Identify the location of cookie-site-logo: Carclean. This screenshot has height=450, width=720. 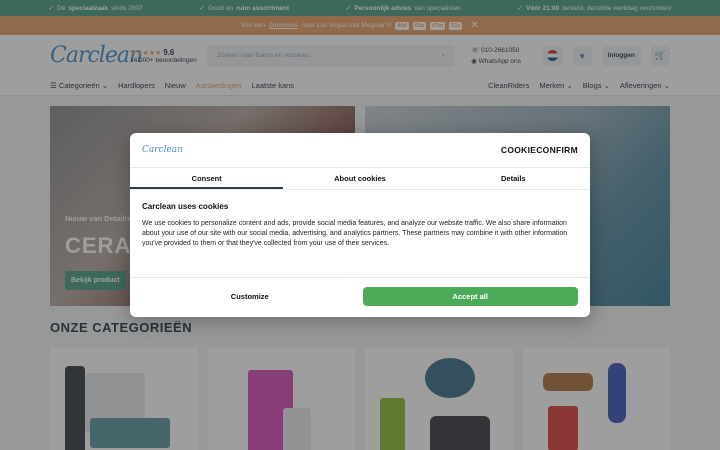
(162, 150).